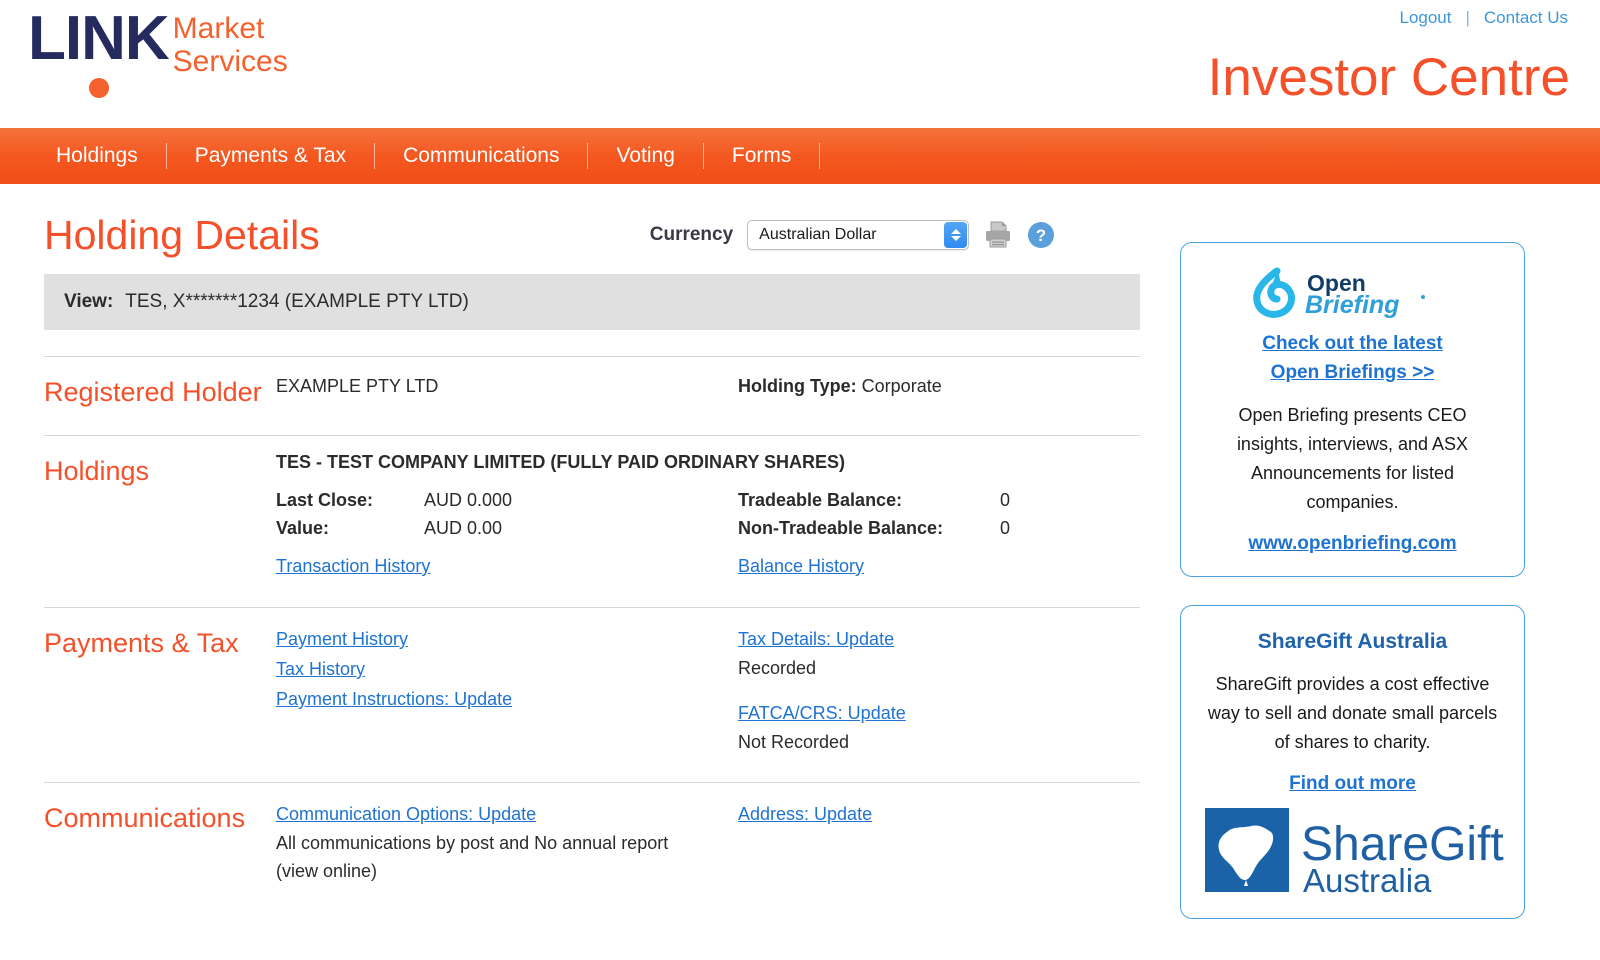 This screenshot has width=1600, height=960. What do you see at coordinates (816, 639) in the screenshot?
I see `tax-details-link: Tax Details: Update` at bounding box center [816, 639].